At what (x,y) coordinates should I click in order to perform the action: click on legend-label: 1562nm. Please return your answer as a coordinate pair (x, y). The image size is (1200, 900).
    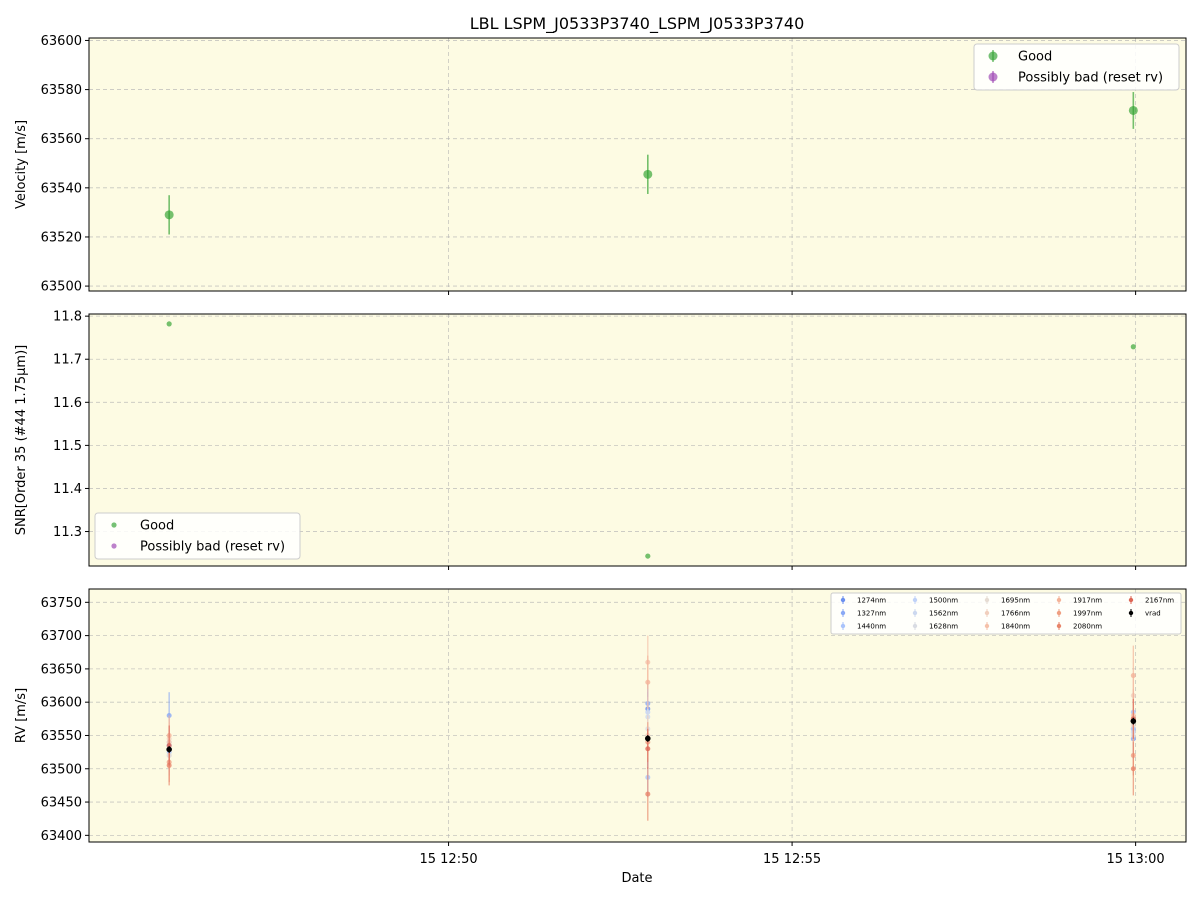
    Looking at the image, I should click on (943, 614).